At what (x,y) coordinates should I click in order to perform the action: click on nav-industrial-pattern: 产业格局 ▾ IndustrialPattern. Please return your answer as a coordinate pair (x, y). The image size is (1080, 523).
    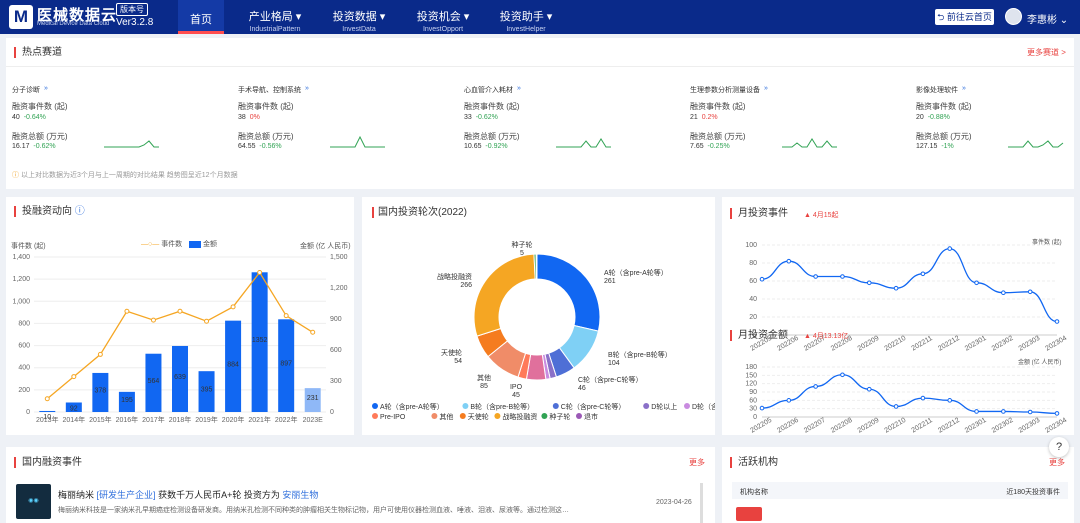
    Looking at the image, I should click on (275, 17).